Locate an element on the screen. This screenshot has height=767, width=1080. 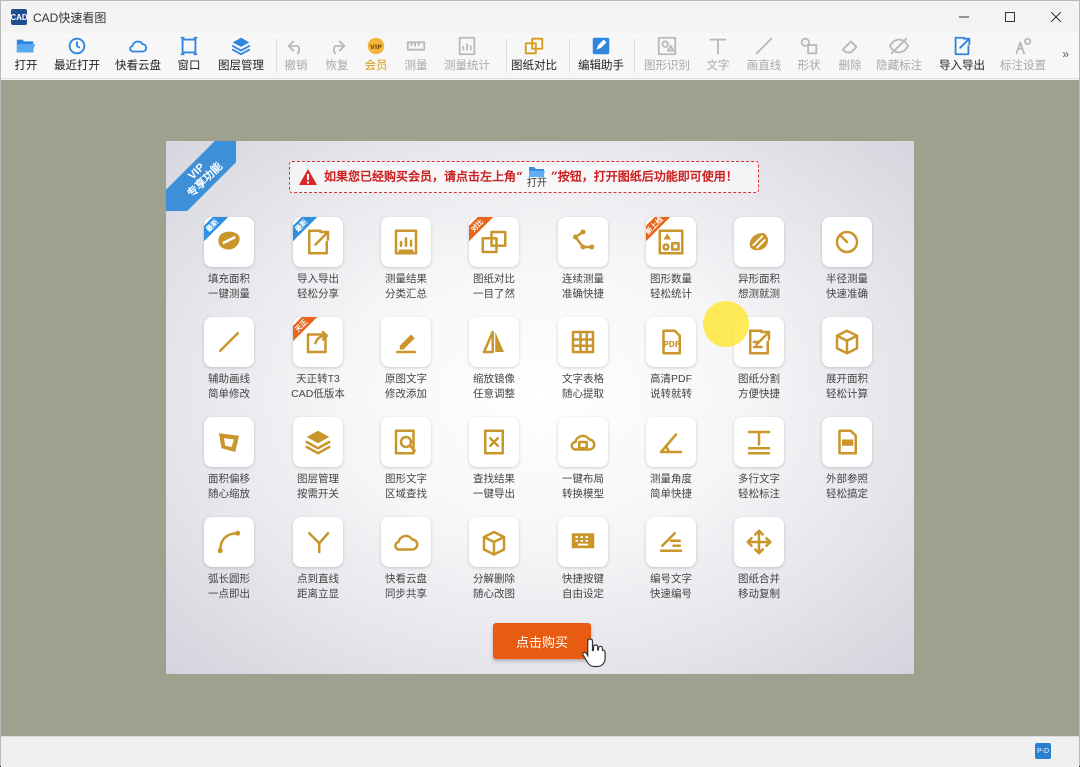
feature-tile: 半径测量 快速准确 is located at coordinates (847, 263).